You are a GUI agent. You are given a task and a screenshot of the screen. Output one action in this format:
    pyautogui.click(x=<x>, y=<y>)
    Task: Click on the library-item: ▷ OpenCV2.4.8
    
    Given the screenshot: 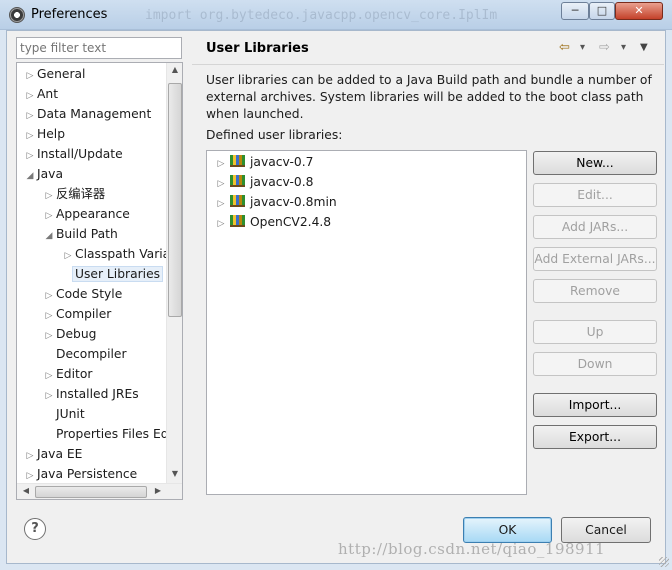 What is the action you would take?
    pyautogui.click(x=273, y=222)
    